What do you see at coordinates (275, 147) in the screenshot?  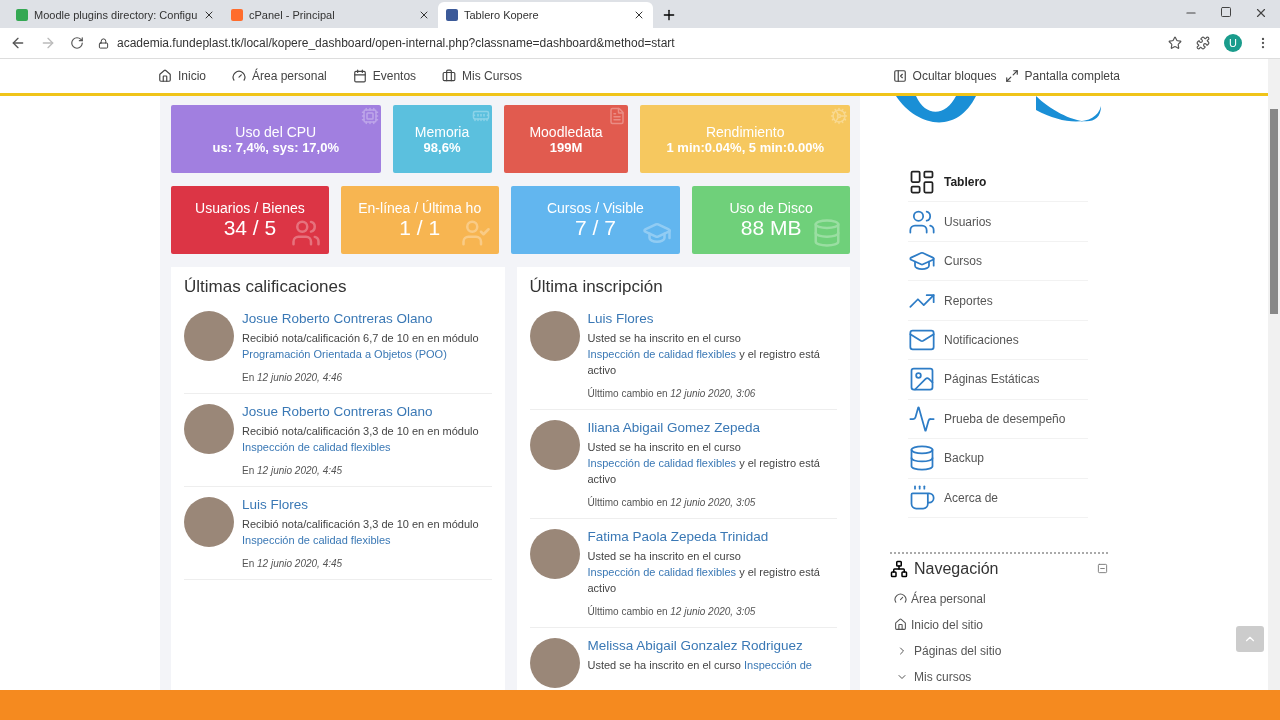 I see `tile-value: us: 7,4%, sys: 17,0%` at bounding box center [275, 147].